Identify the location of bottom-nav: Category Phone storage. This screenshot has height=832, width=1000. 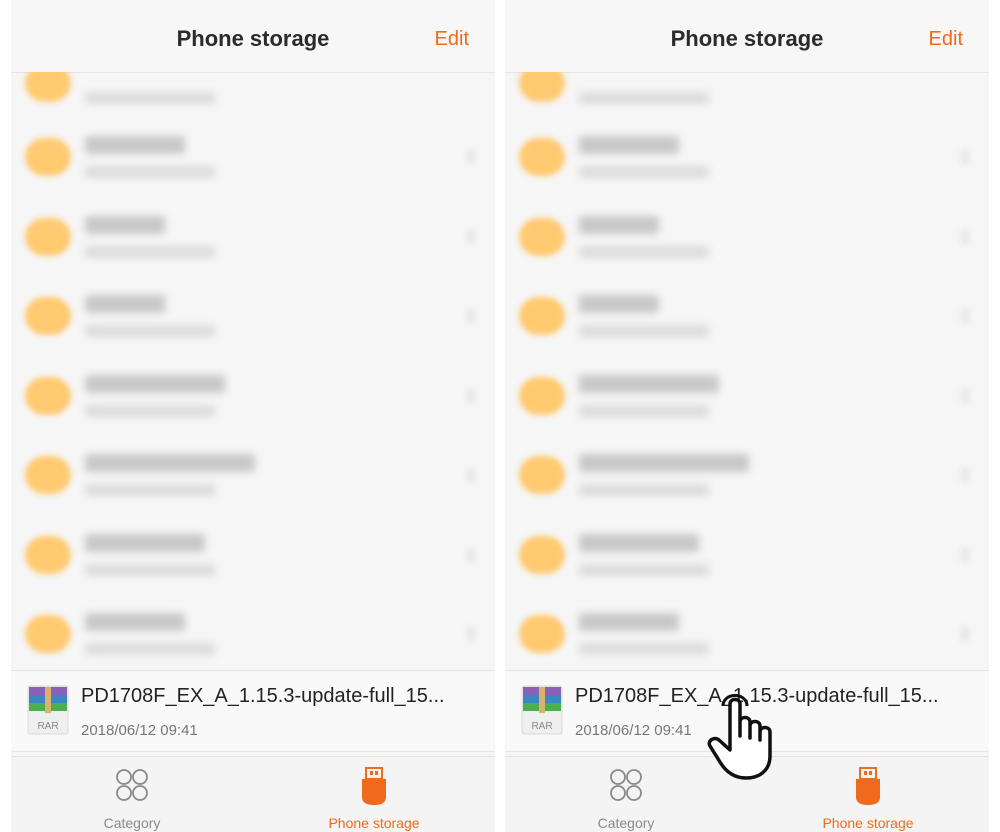
(253, 794).